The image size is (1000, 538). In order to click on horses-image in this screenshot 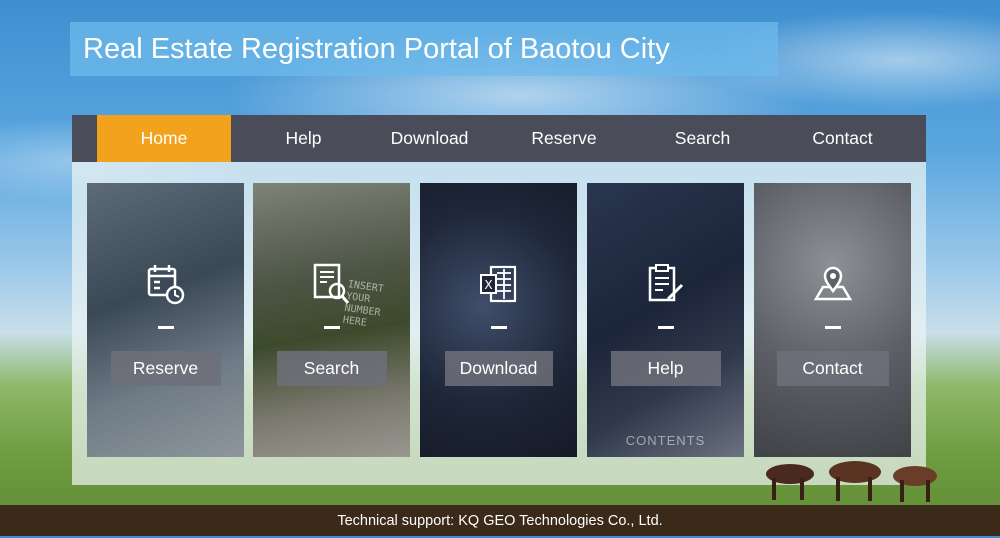, I will do `click(851, 481)`.